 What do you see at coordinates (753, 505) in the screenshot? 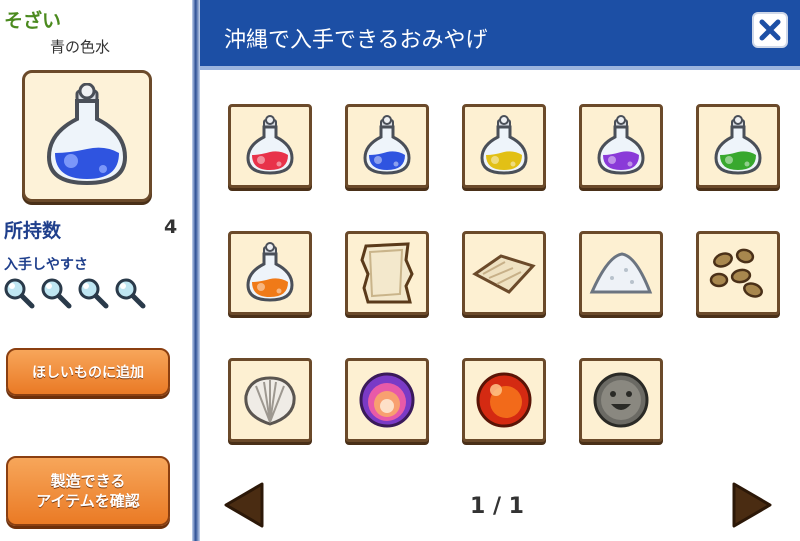
I see `right-arrow-icon` at bounding box center [753, 505].